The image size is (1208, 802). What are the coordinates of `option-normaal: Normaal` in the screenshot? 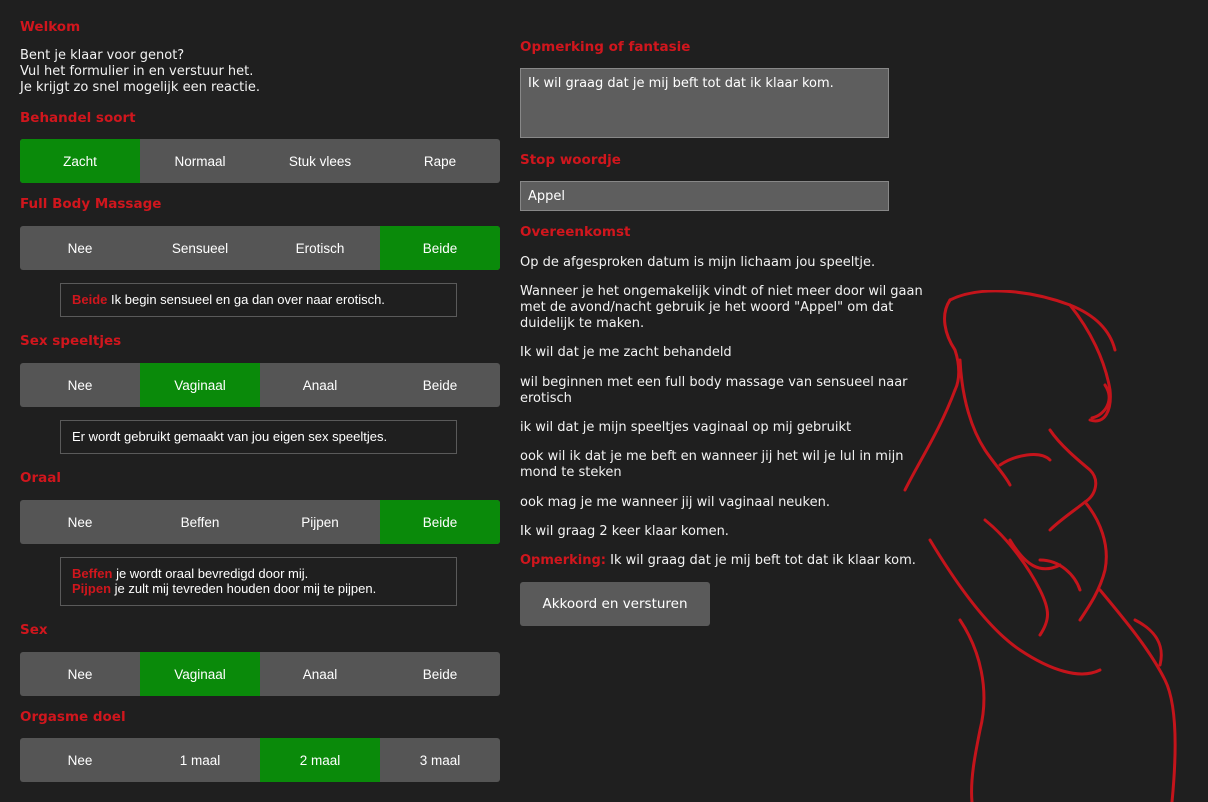 It's located at (200, 161).